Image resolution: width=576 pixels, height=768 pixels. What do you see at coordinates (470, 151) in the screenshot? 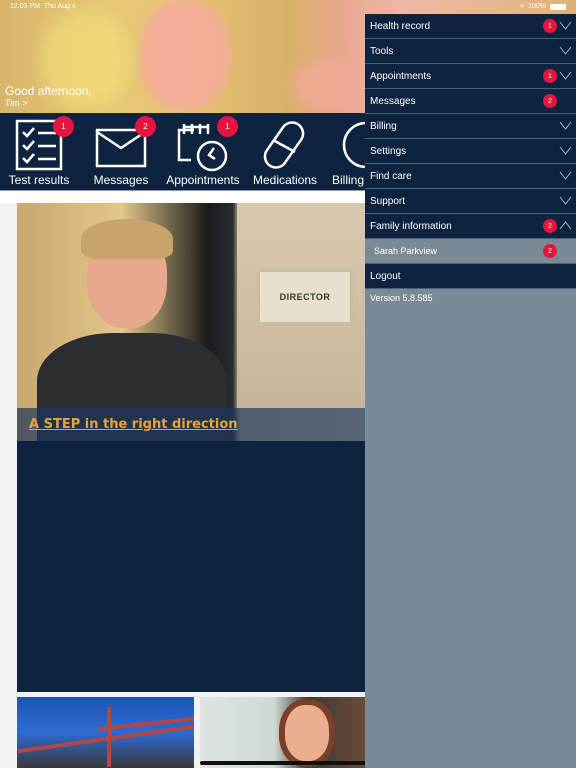
I see `menu-item-settings: Settings` at bounding box center [470, 151].